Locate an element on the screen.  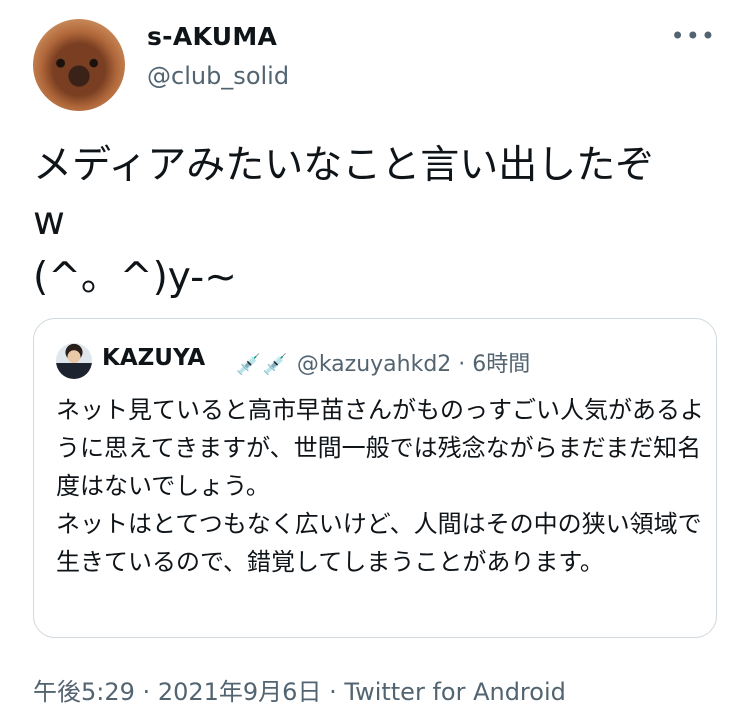
quoted-author-handle: @kazuyahkd2 is located at coordinates (374, 364).